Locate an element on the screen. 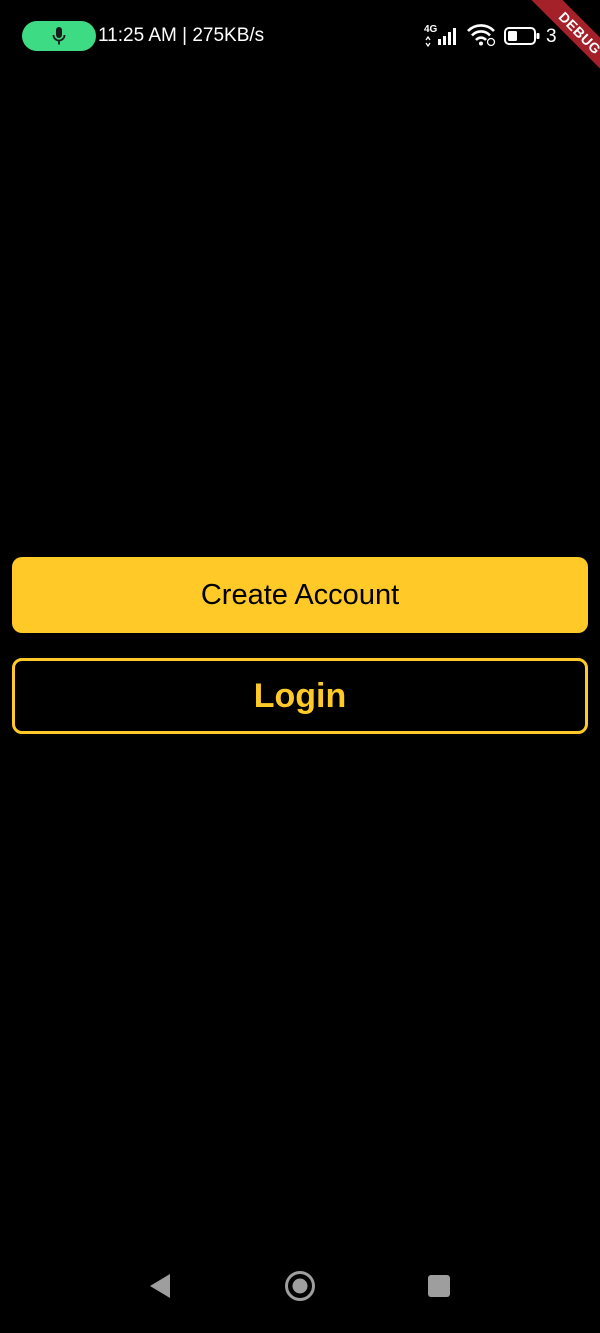  navigation-bar is located at coordinates (300, 1297).